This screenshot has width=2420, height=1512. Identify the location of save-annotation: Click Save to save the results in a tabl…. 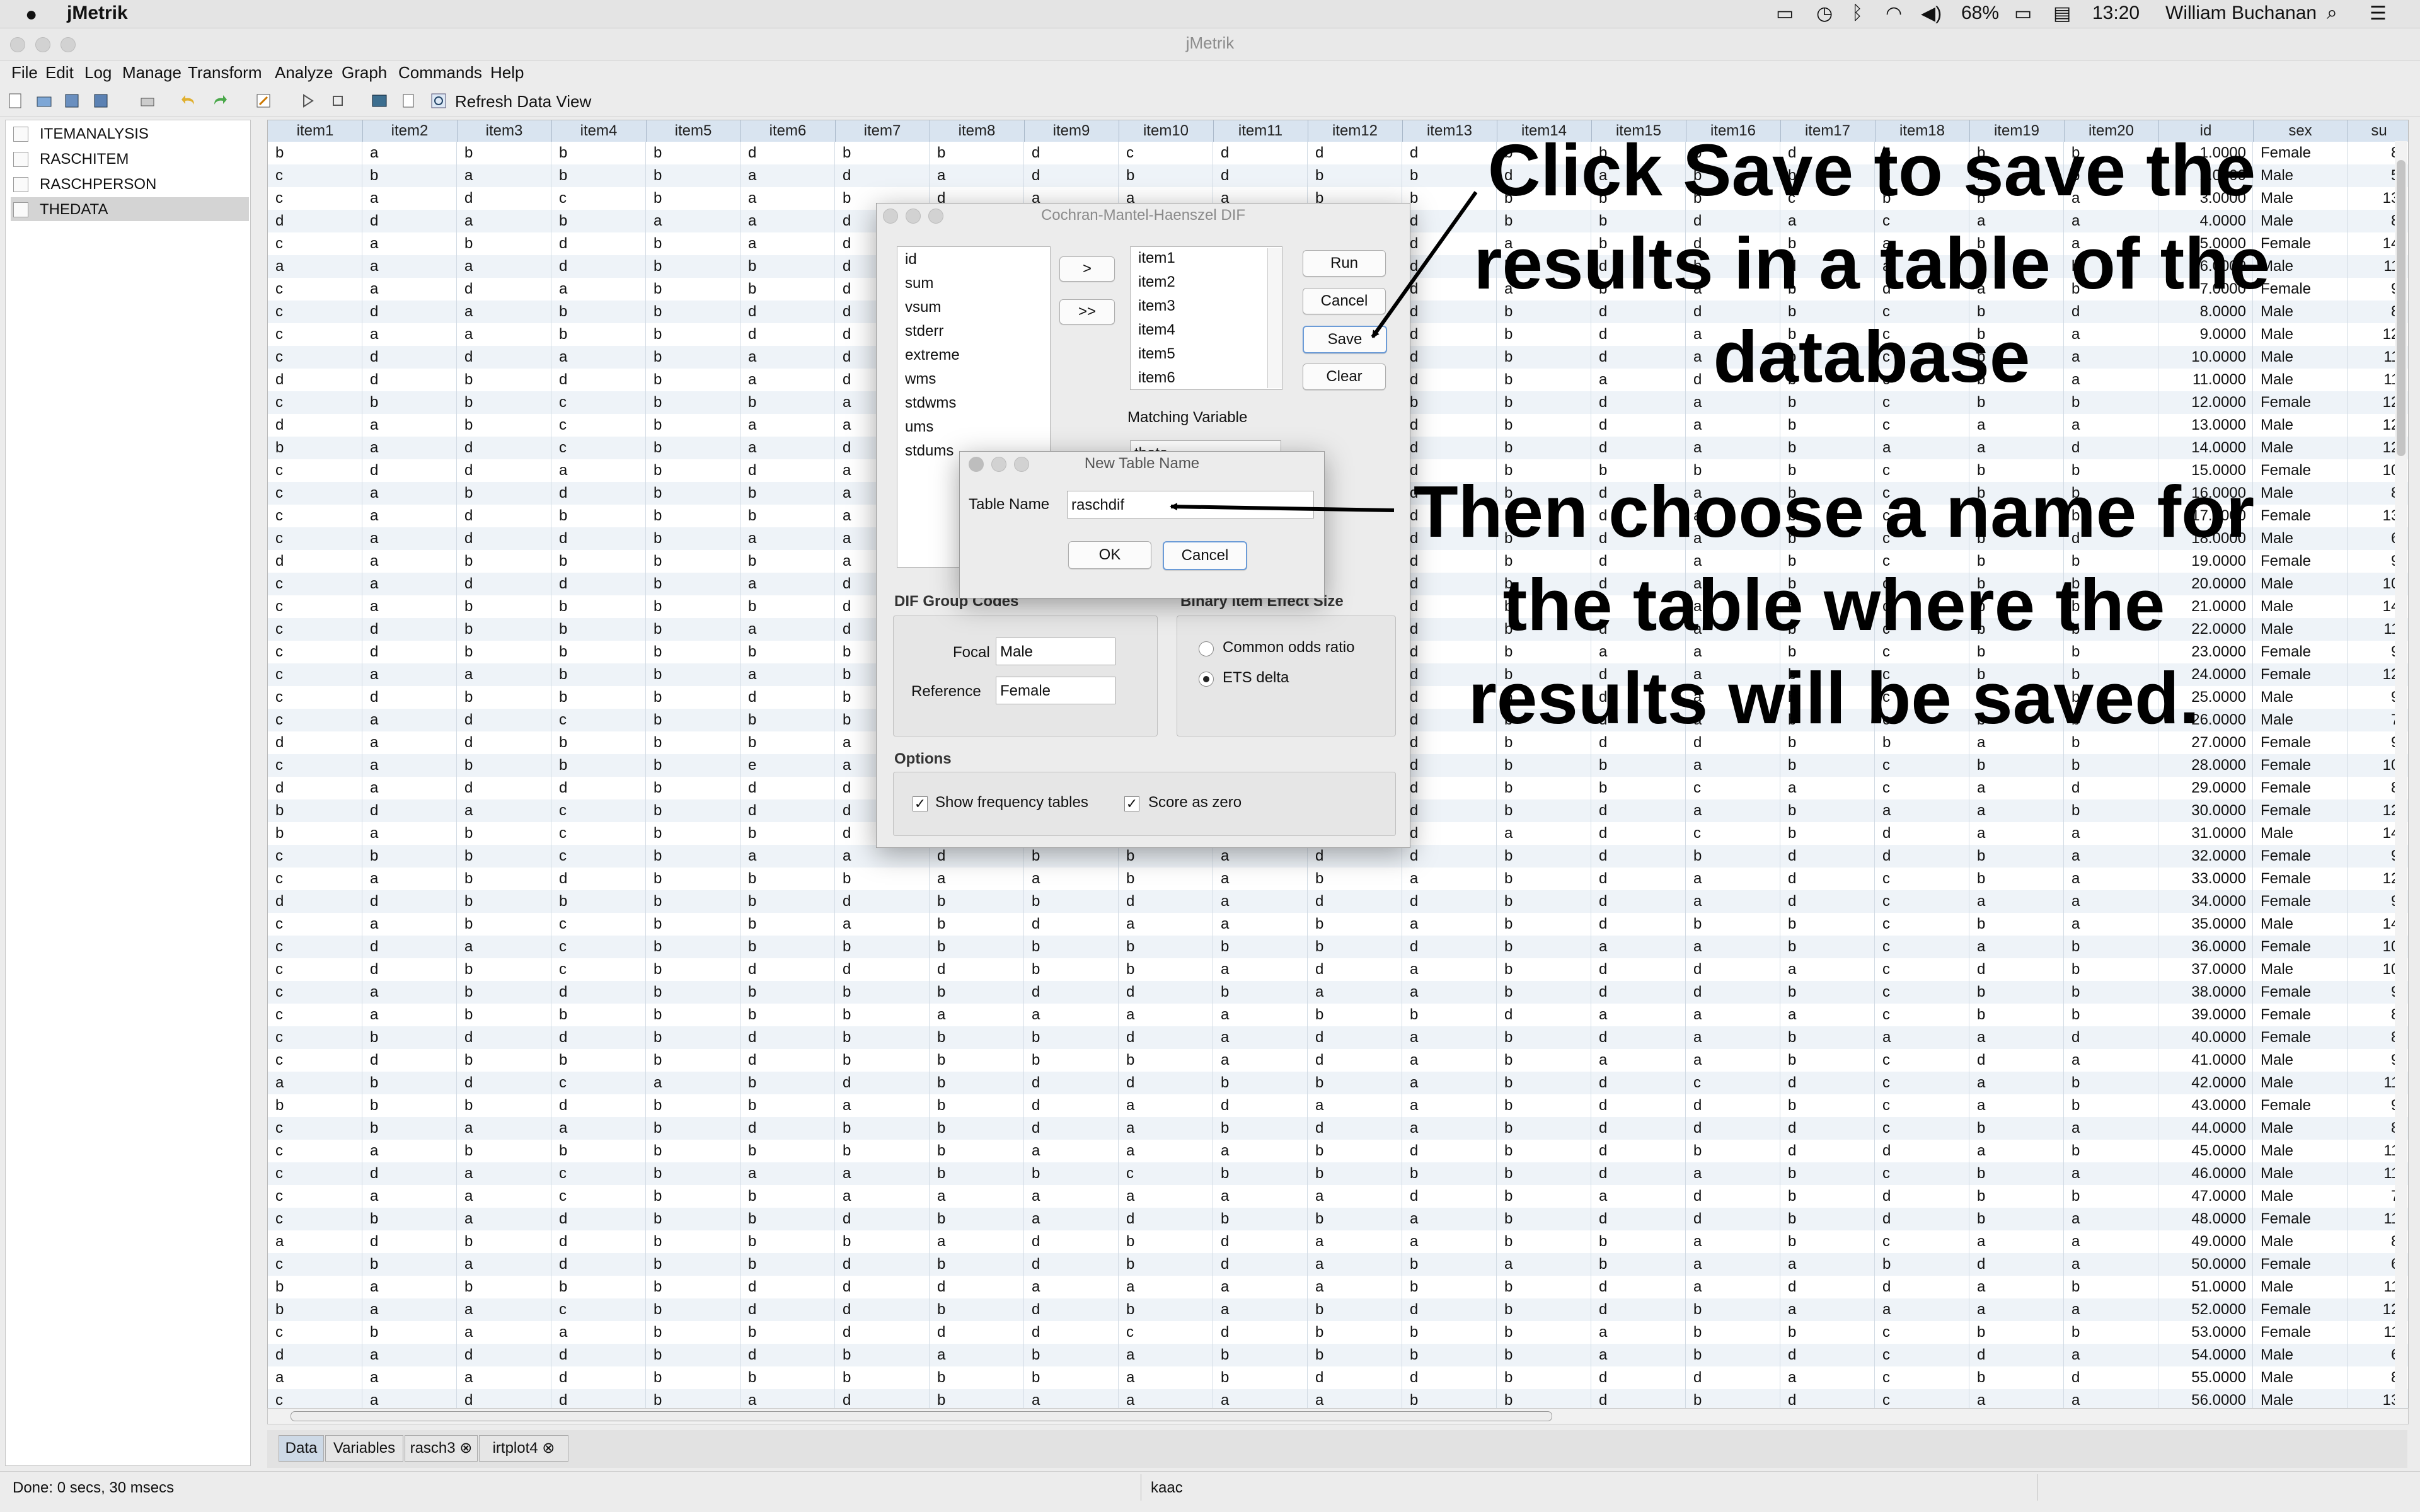
(1872, 263).